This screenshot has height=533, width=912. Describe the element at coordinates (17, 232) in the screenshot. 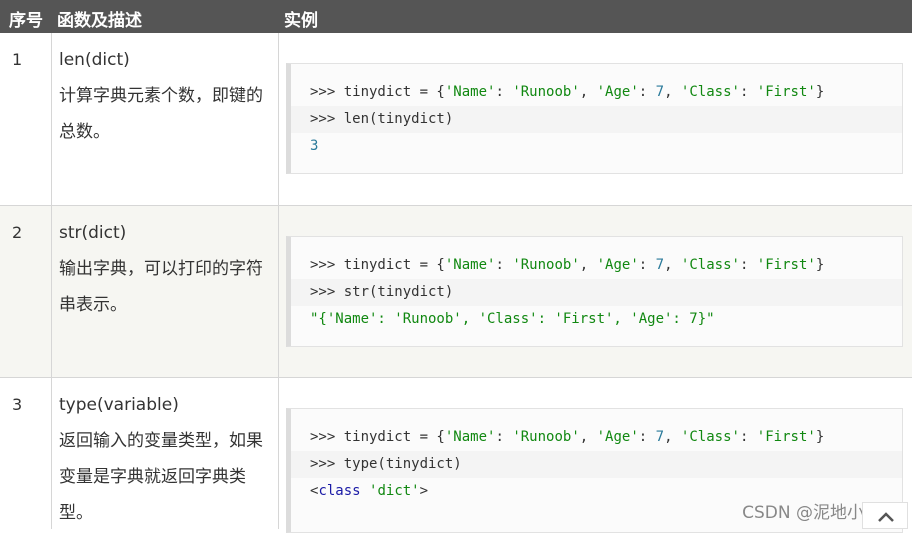

I see `row-number: 2` at that location.